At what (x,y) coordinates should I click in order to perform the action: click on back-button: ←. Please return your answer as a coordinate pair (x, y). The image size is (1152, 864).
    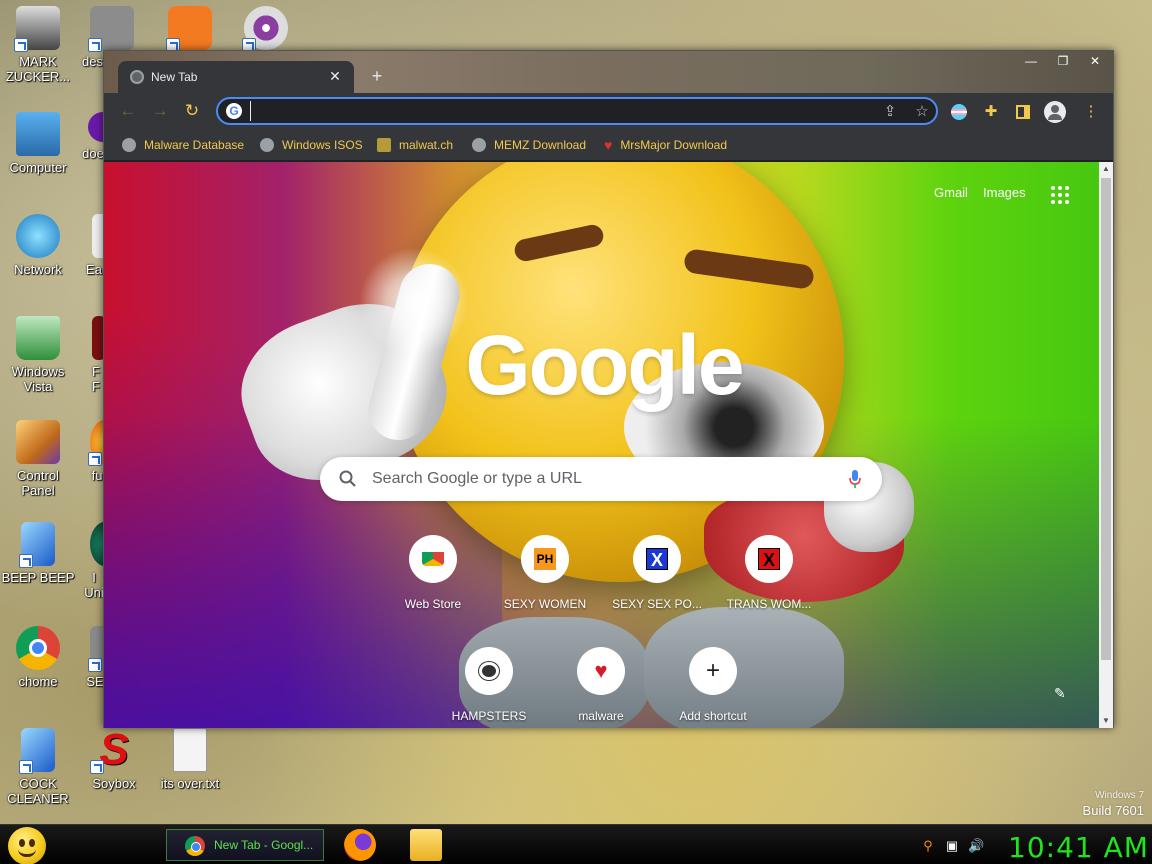
    Looking at the image, I should click on (128, 111).